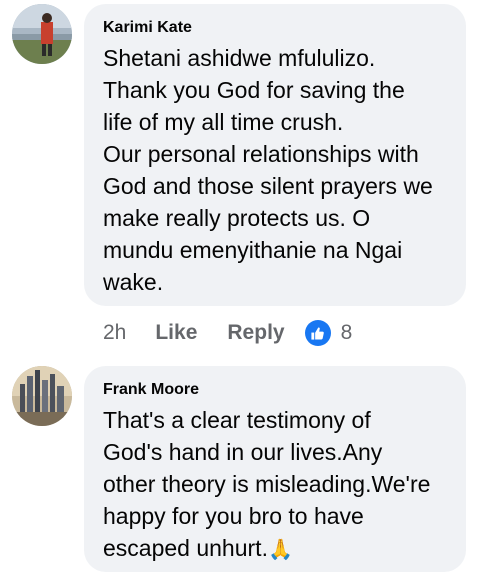 This screenshot has height=577, width=480. Describe the element at coordinates (176, 333) in the screenshot. I see `like-button: Like` at that location.